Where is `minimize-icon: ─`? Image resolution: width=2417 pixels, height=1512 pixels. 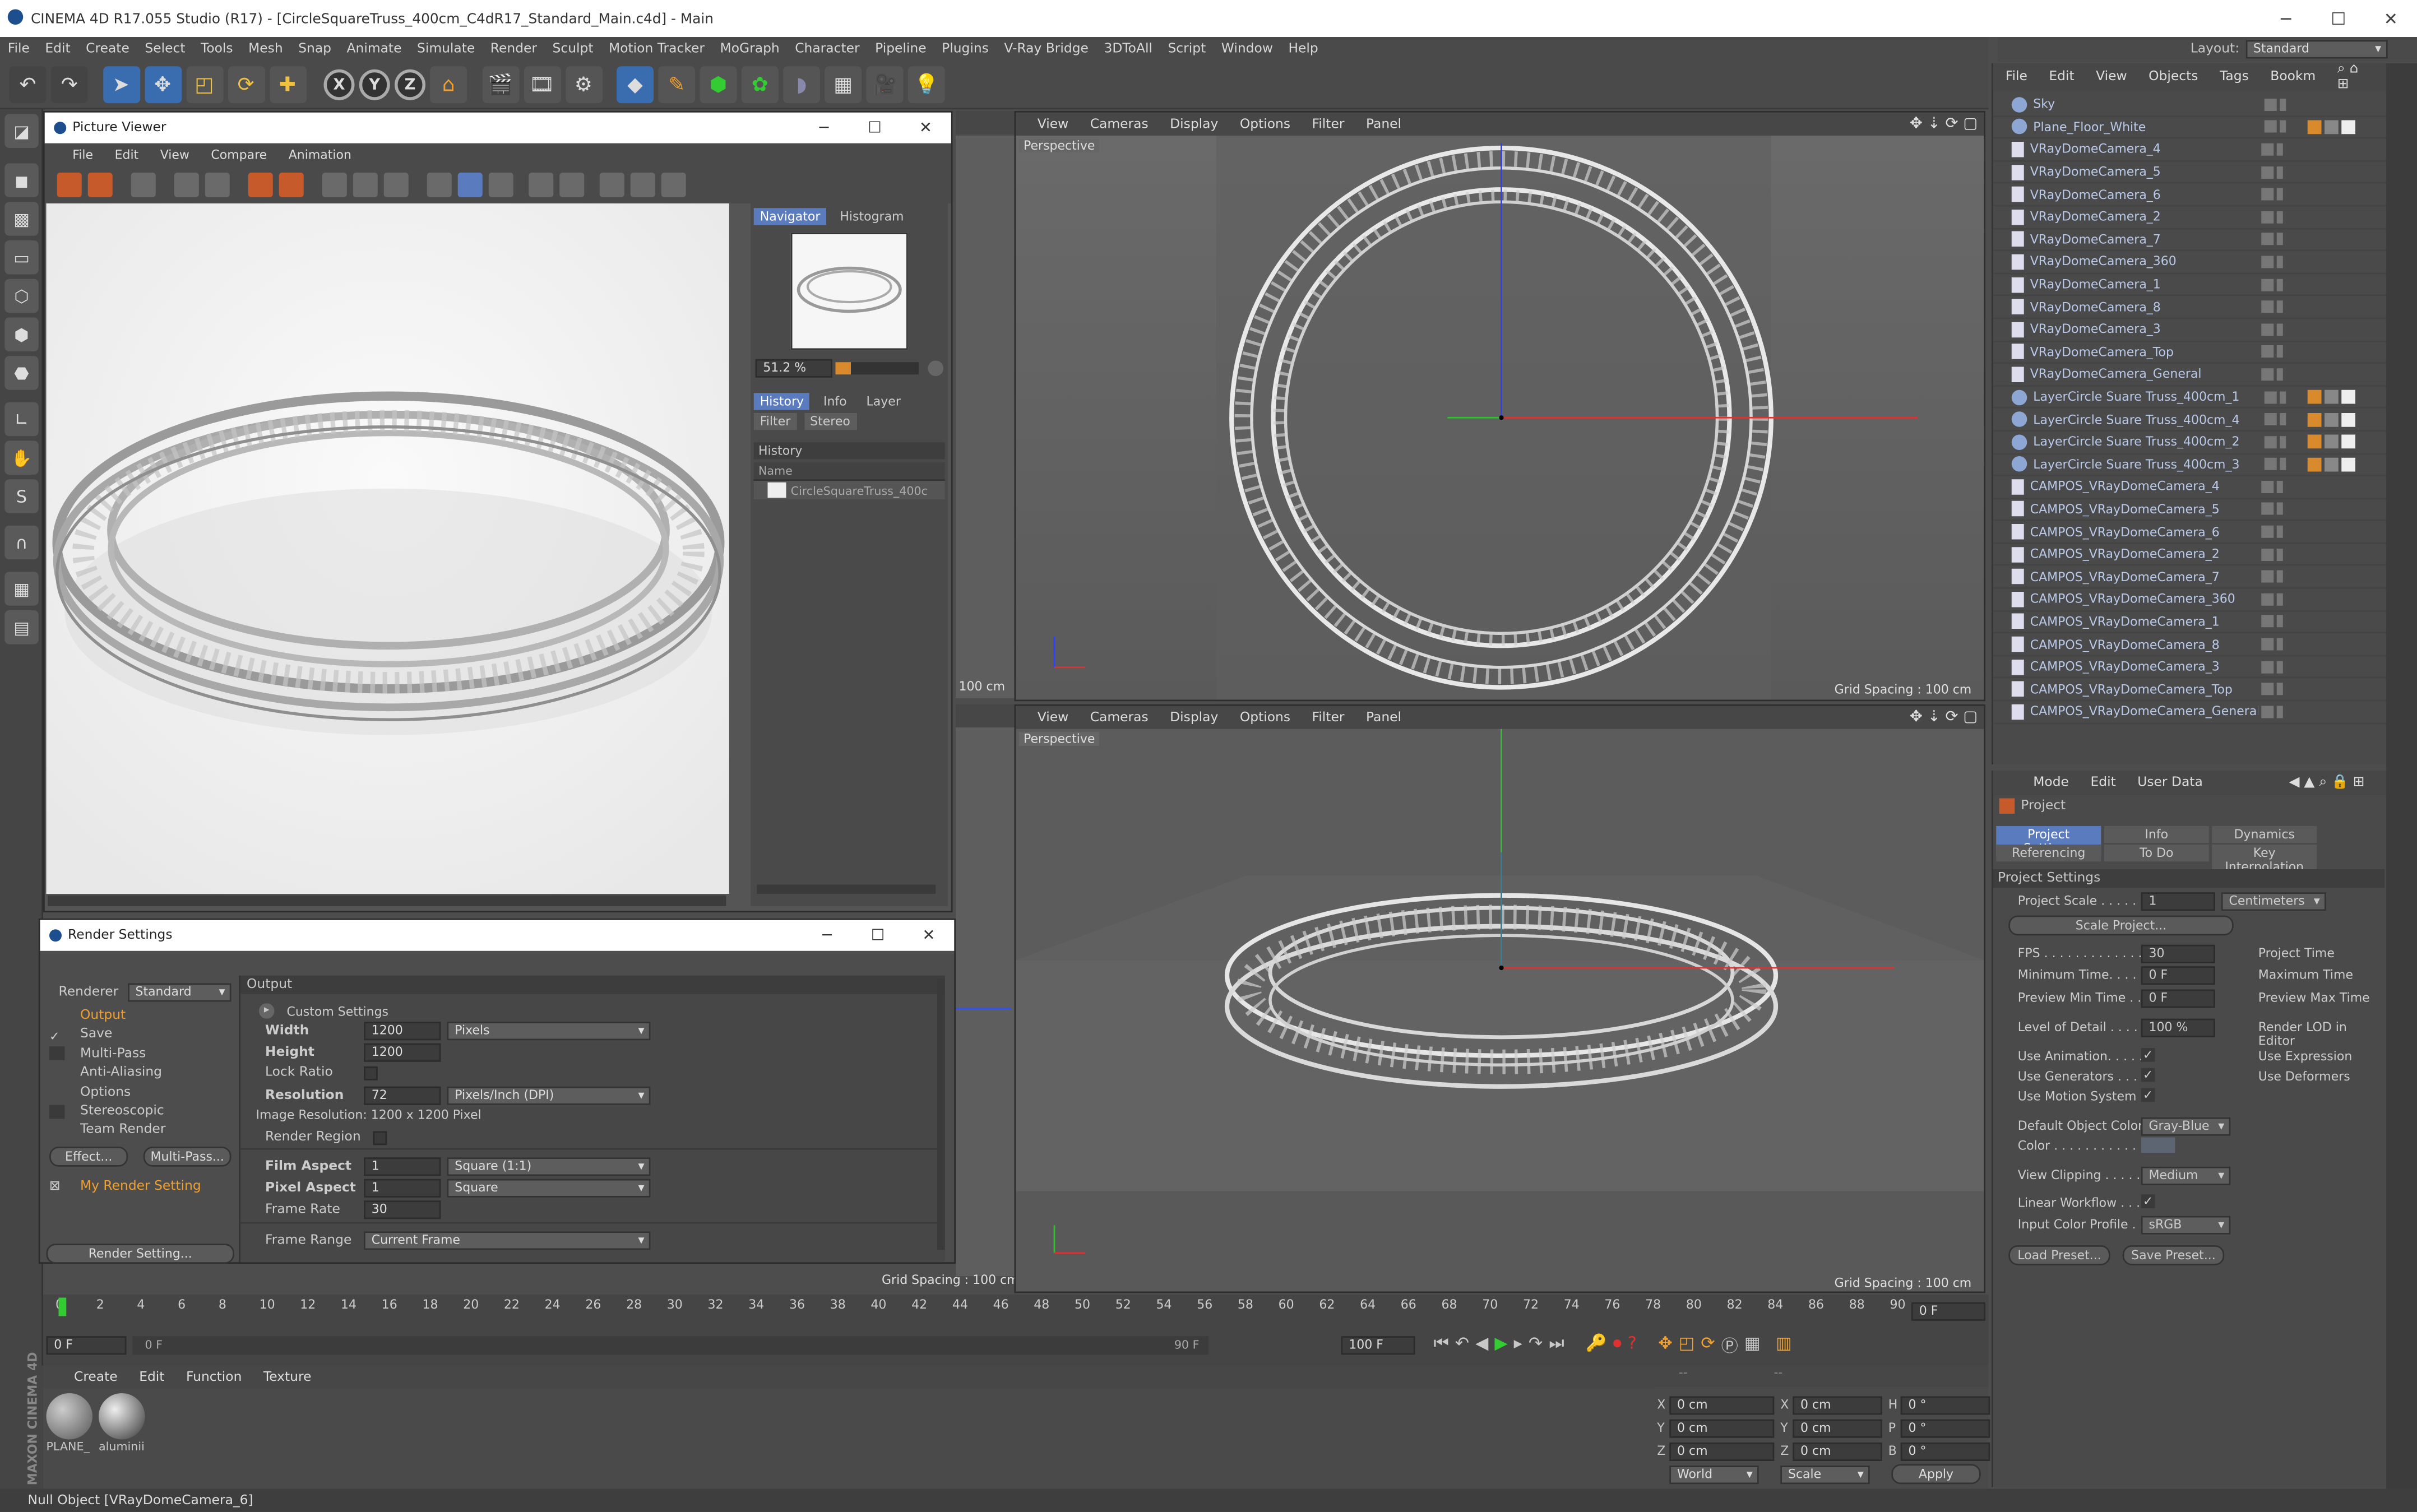
minimize-icon: ─ is located at coordinates (2286, 18).